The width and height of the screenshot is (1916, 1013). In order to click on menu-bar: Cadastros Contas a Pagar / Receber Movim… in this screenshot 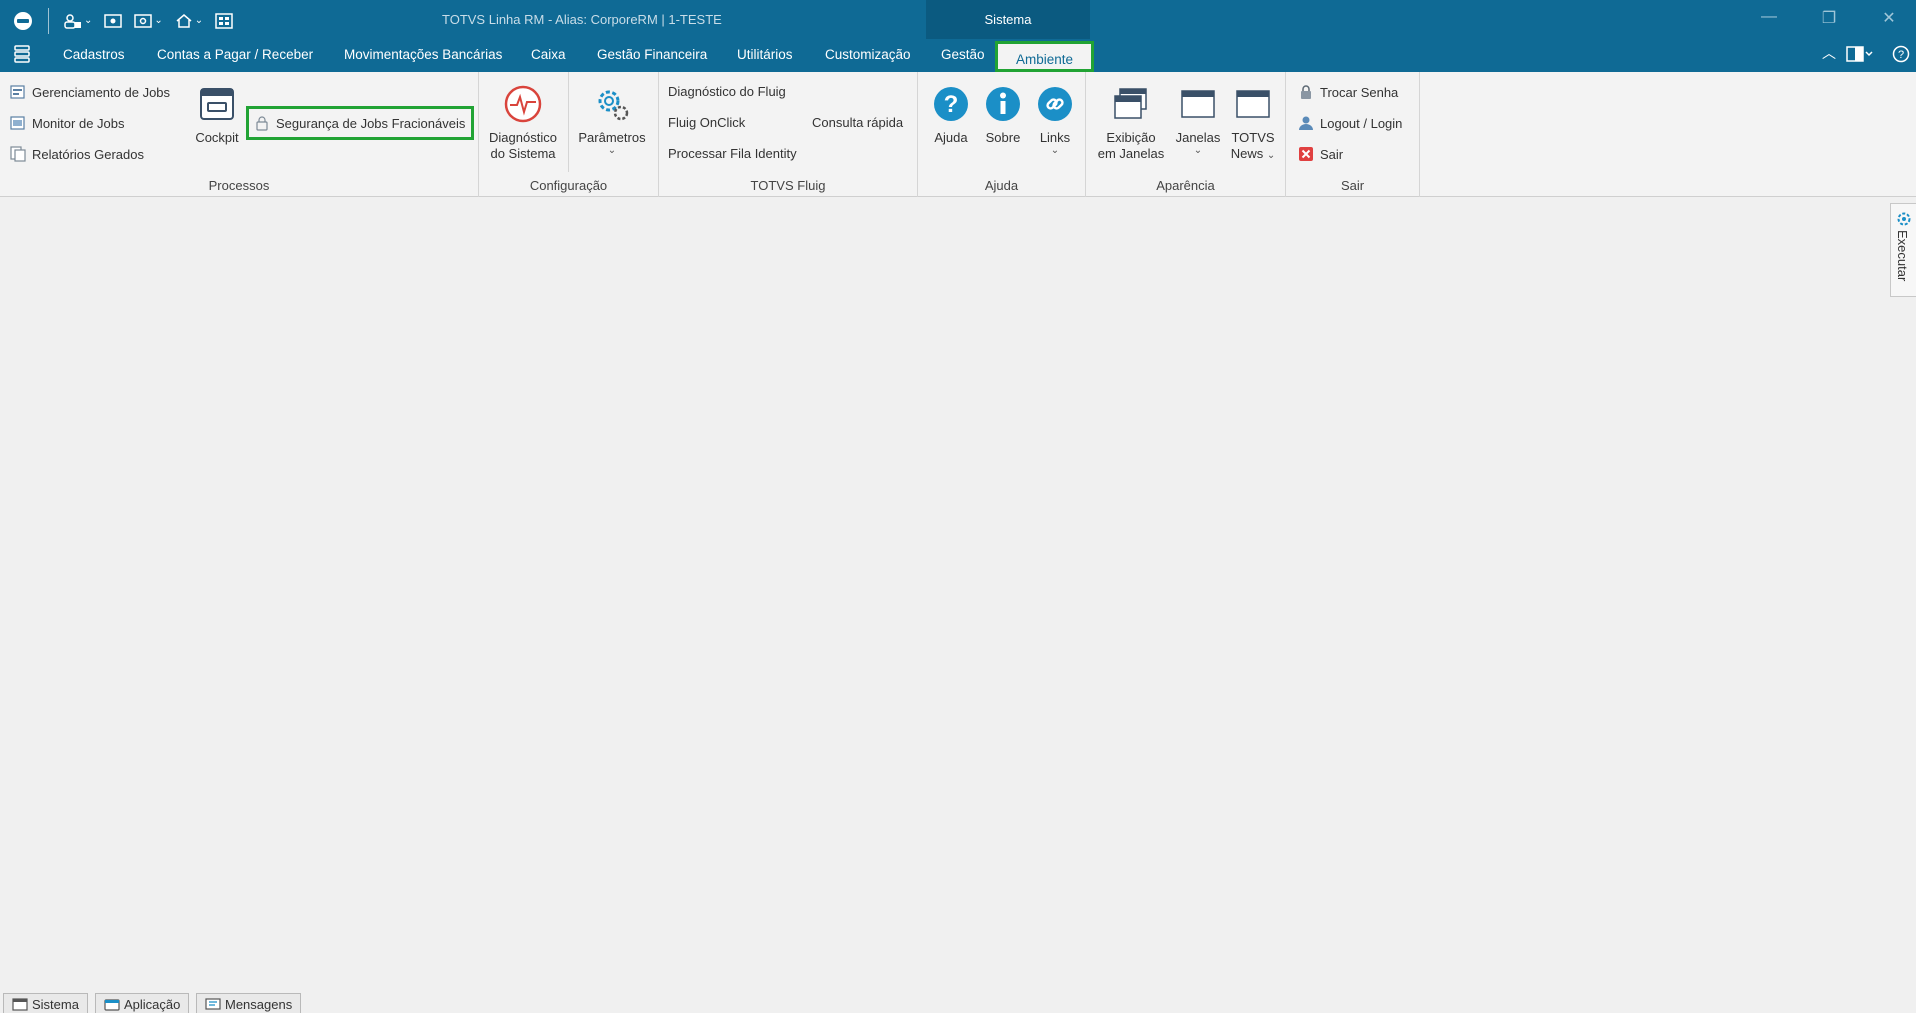, I will do `click(958, 55)`.